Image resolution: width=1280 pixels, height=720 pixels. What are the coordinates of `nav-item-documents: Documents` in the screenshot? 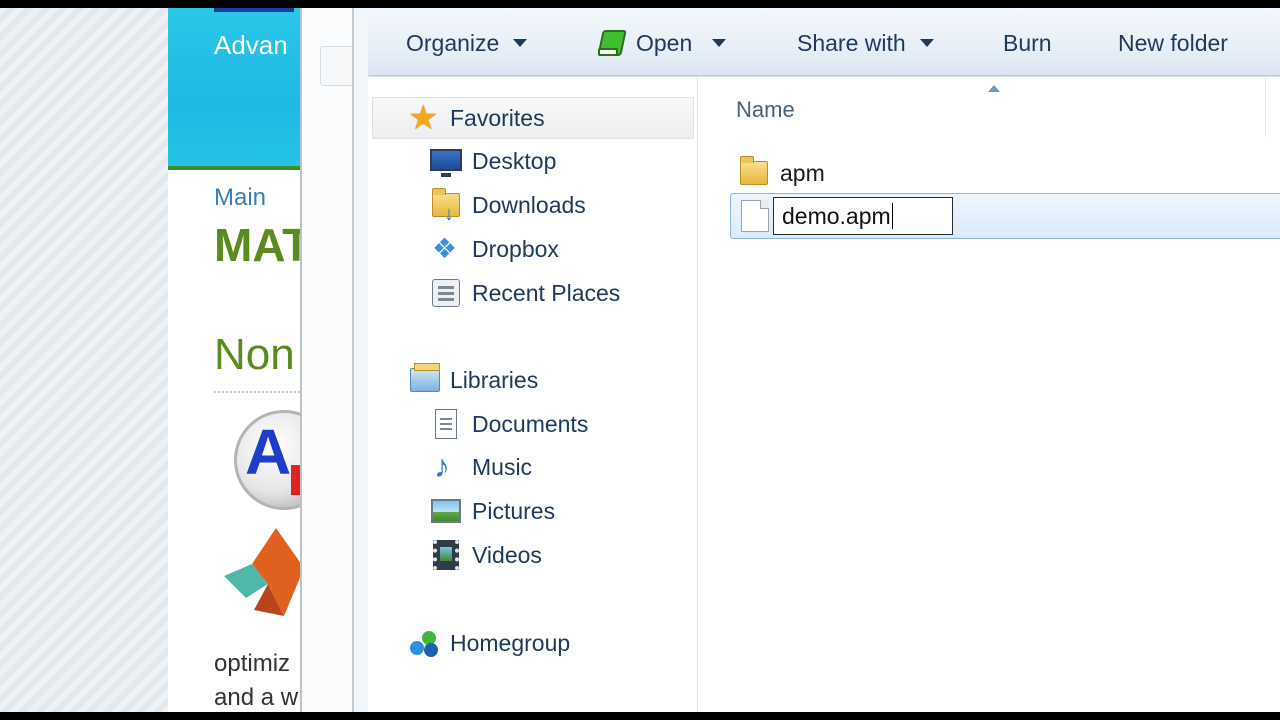 It's located at (509, 424).